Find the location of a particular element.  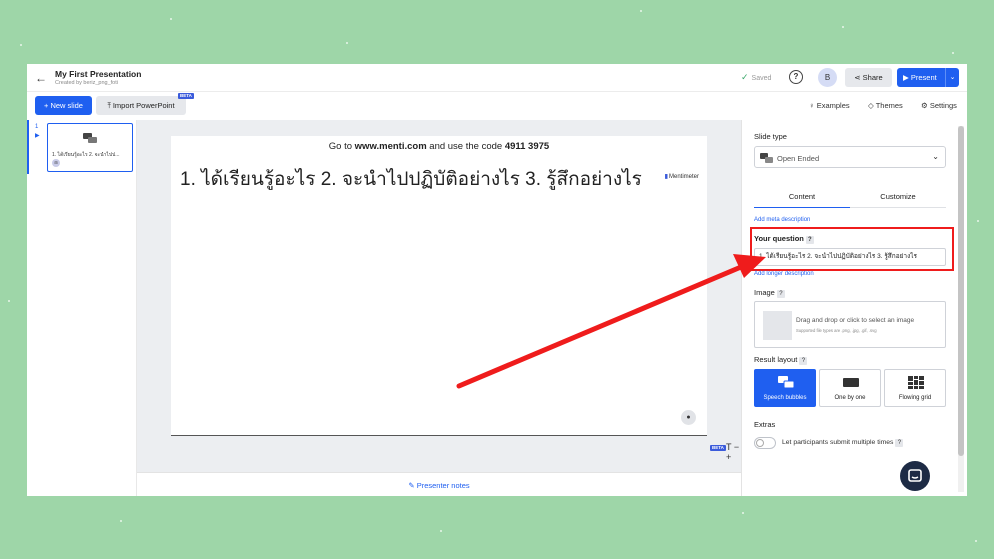

tab-customize: Customize is located at coordinates (898, 196).